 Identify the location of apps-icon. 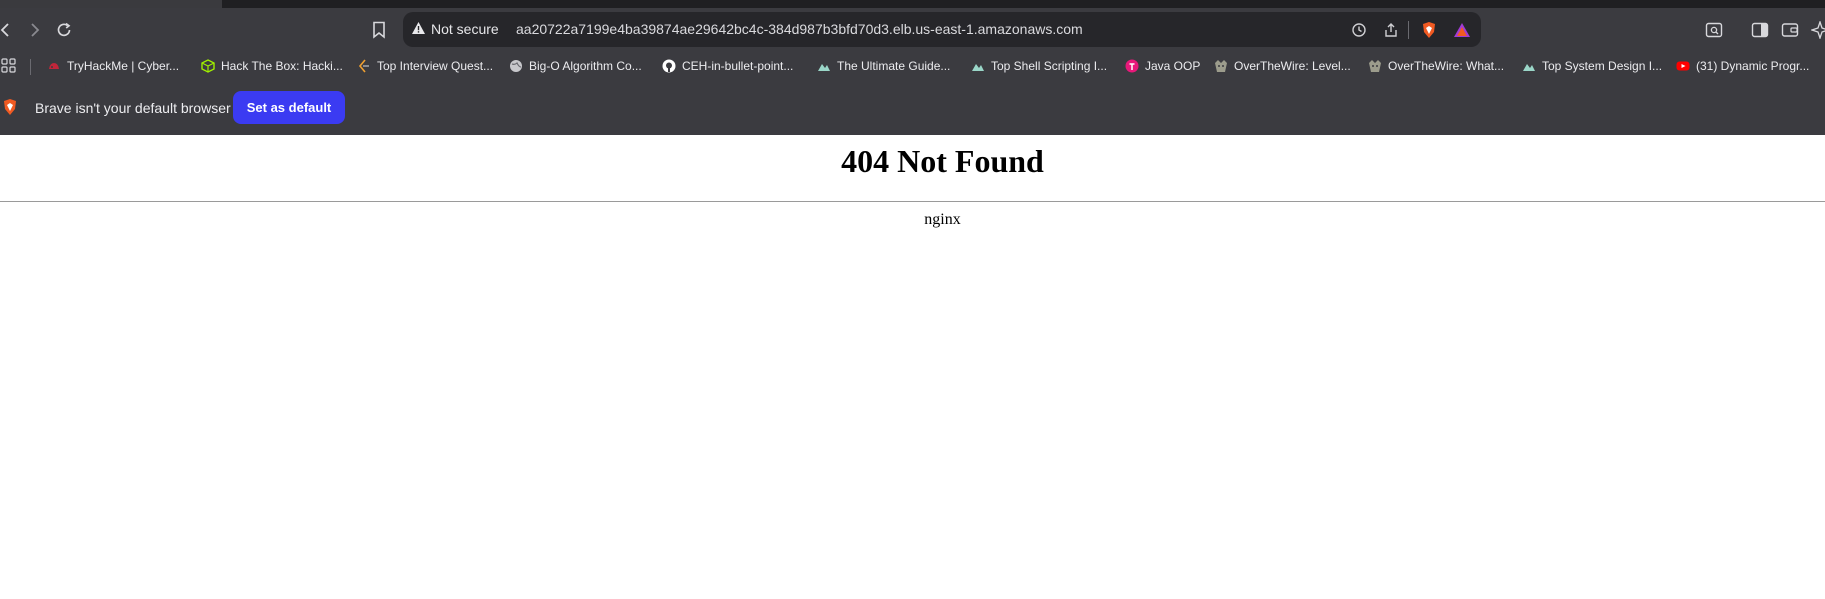
(9, 66).